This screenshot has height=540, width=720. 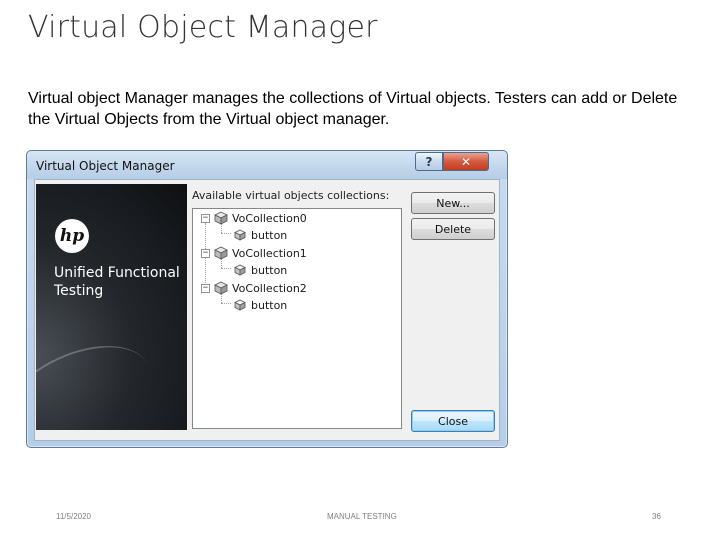 What do you see at coordinates (203, 27) in the screenshot?
I see `slide-title: Virtual Object Manager` at bounding box center [203, 27].